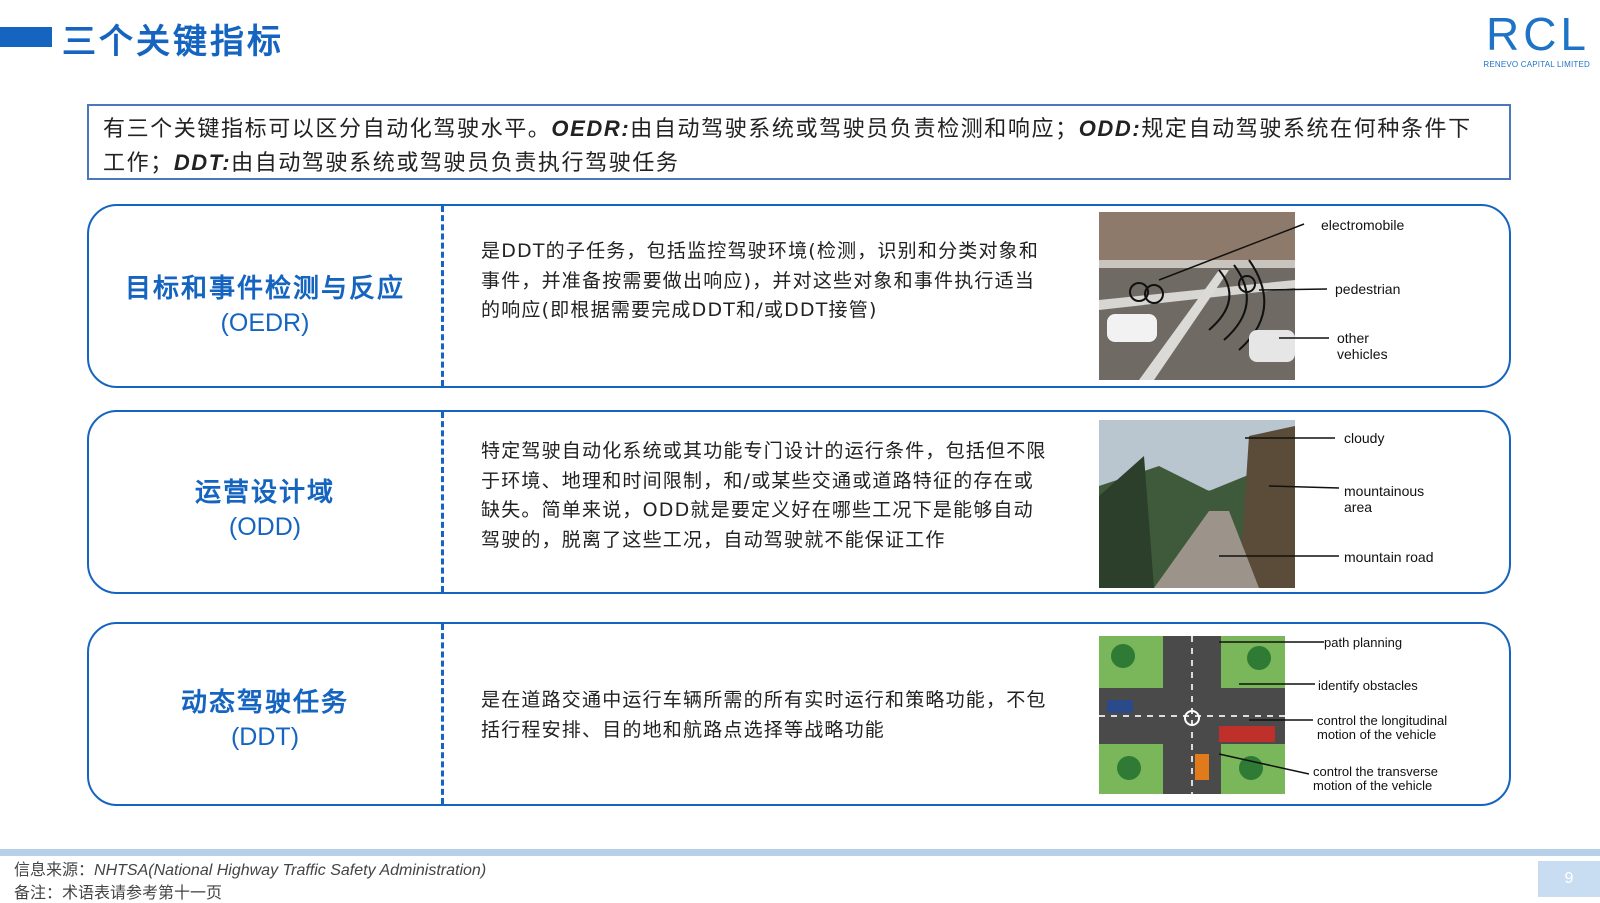 The width and height of the screenshot is (1600, 903). Describe the element at coordinates (1362, 354) in the screenshot. I see `label-vehicles: vehicles` at that location.